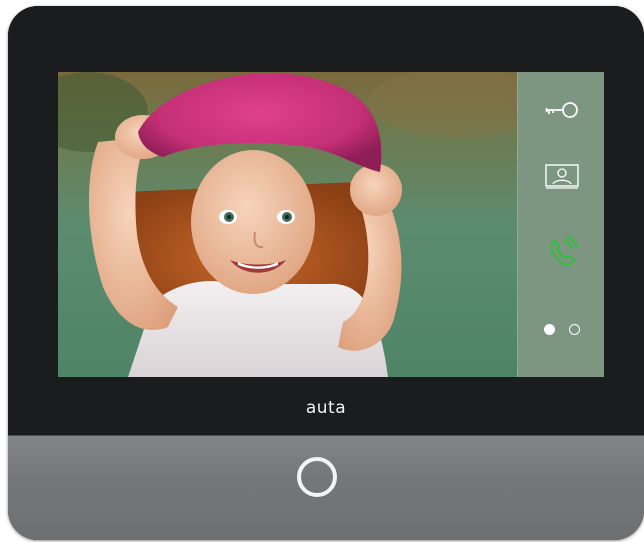 This screenshot has width=644, height=542. I want to click on visitor-portrait-icon, so click(561, 176).